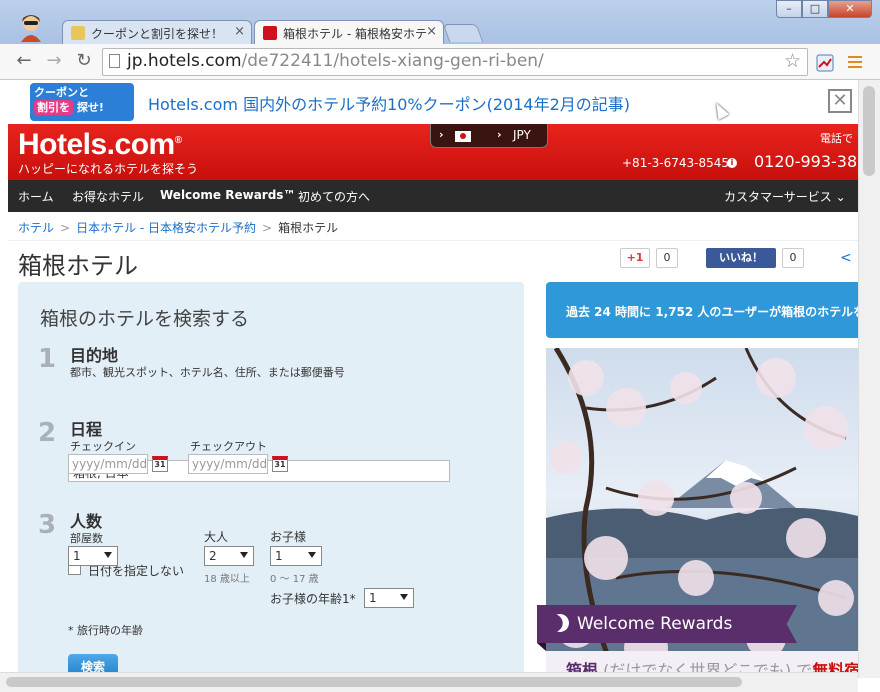  What do you see at coordinates (108, 169) in the screenshot?
I see `tagline: ハッピーになれるホテルを探そう` at bounding box center [108, 169].